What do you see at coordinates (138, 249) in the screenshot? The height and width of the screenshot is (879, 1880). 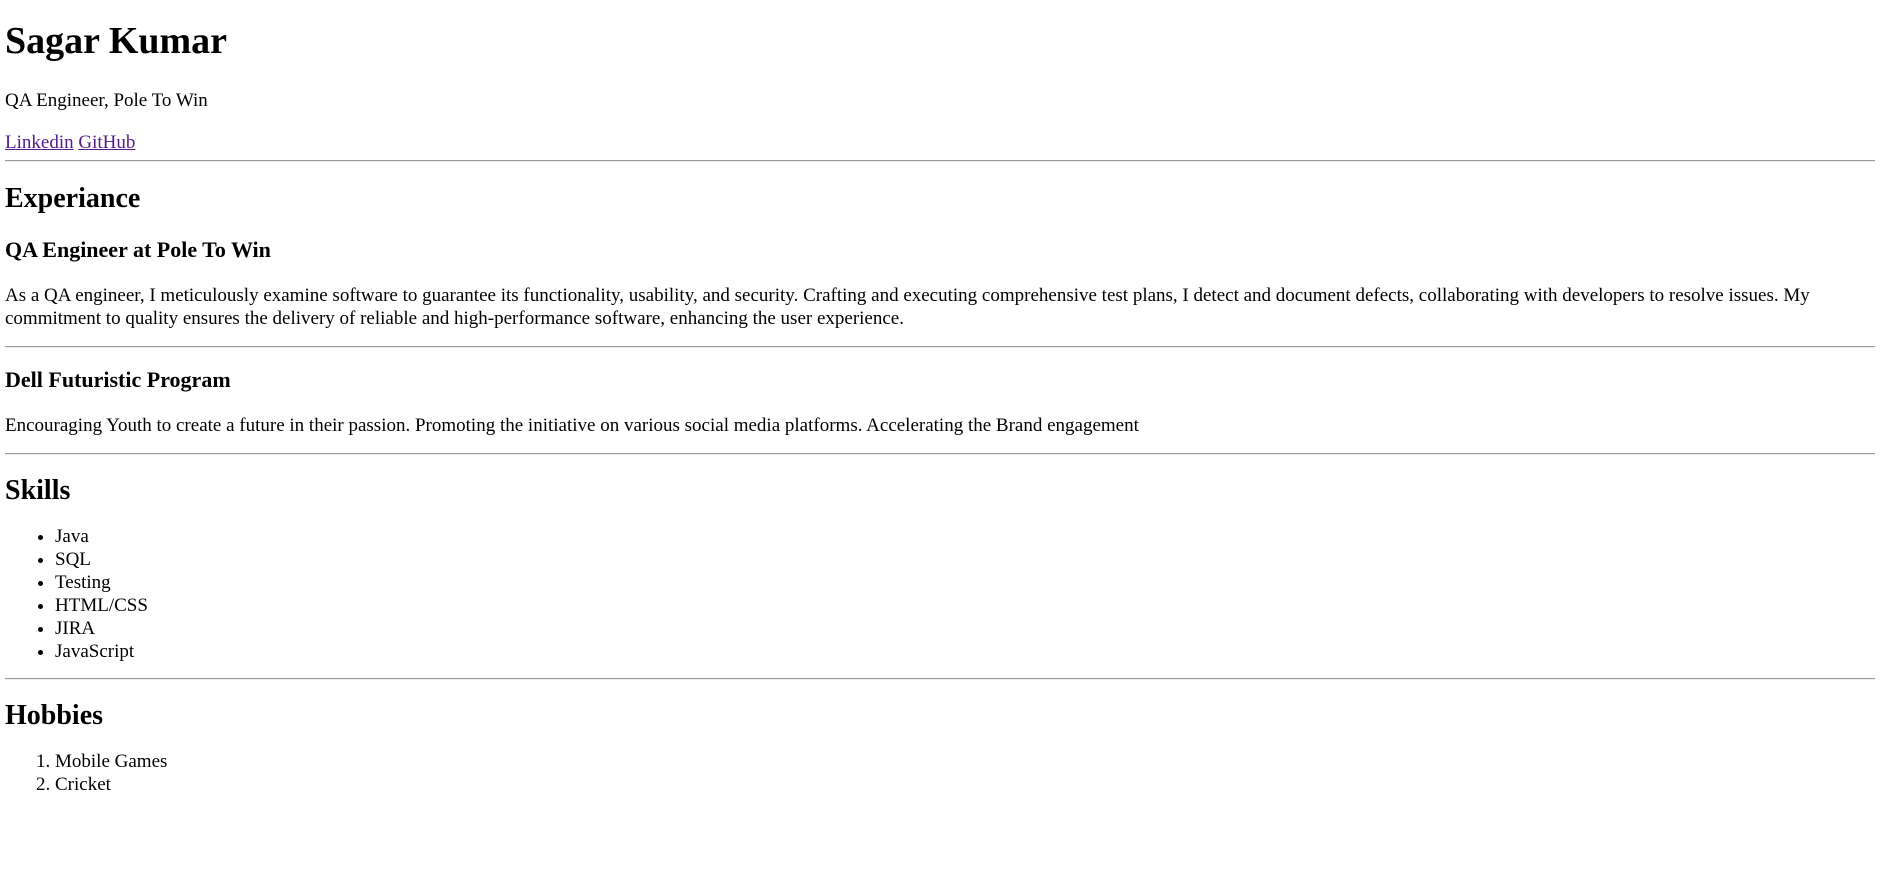 I see `experience-entry-title: QA Engineer at Pole To Win` at bounding box center [138, 249].